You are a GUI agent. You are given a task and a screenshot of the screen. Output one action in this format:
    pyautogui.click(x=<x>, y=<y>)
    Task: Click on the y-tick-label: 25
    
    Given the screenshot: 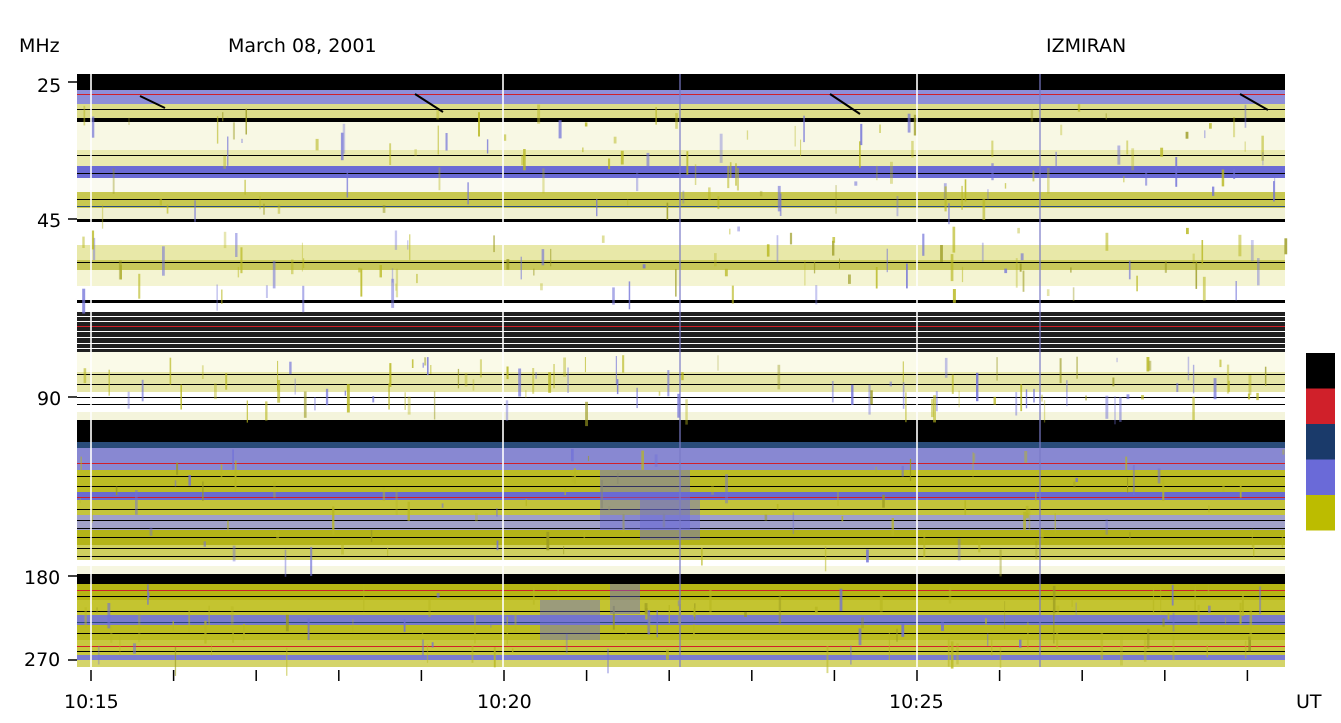 What is the action you would take?
    pyautogui.click(x=49, y=86)
    